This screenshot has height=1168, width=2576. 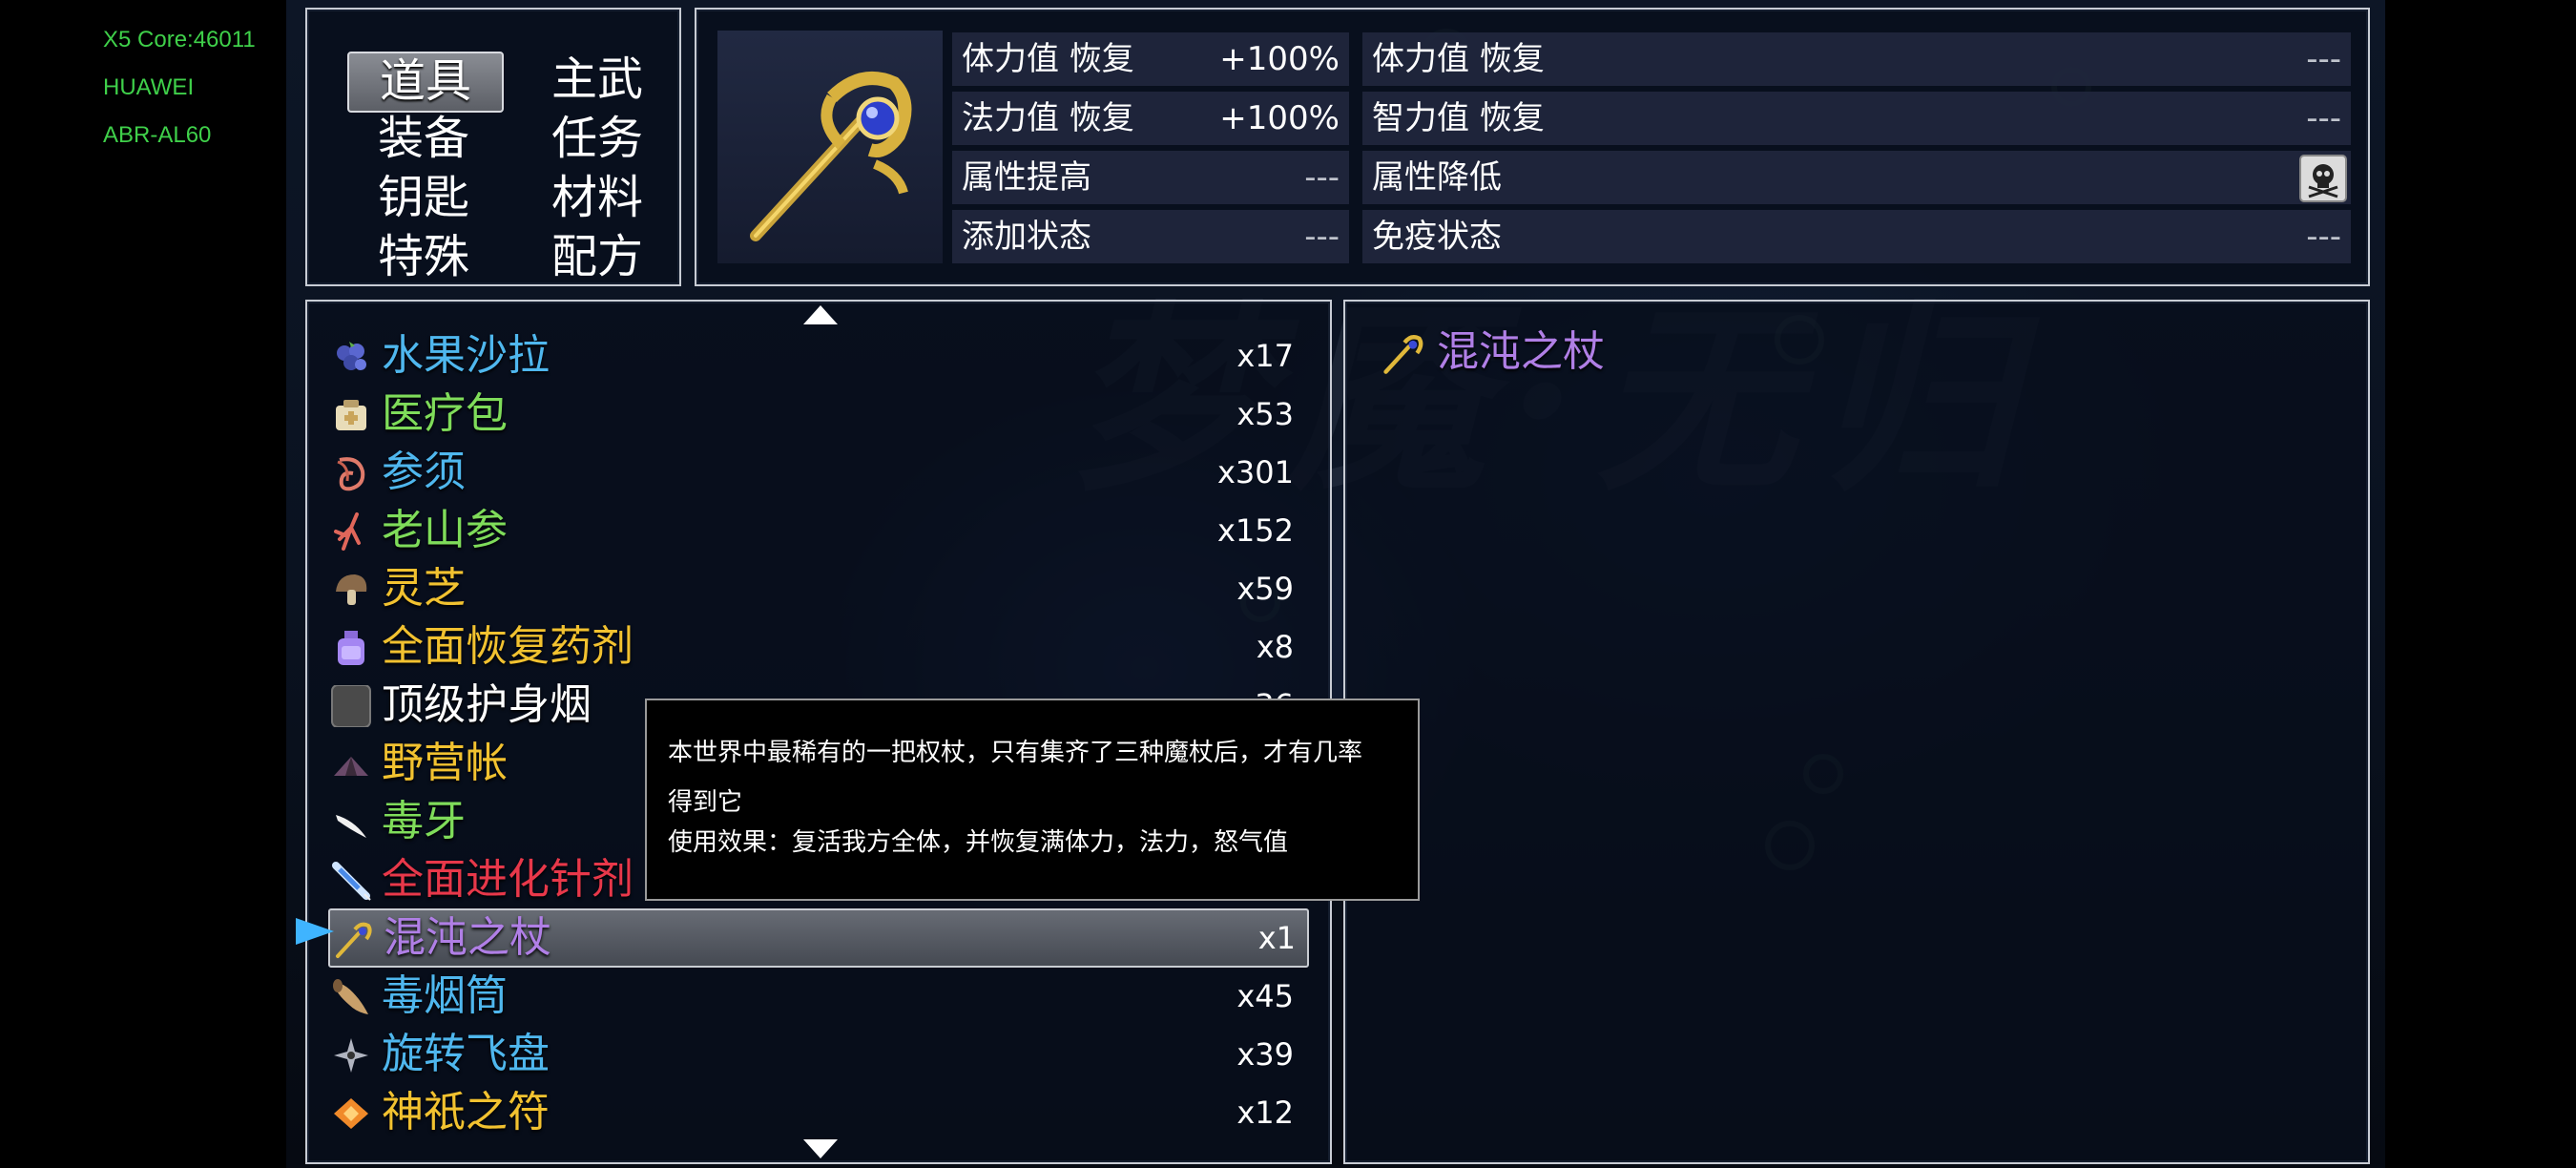 What do you see at coordinates (2323, 179) in the screenshot?
I see `skull-icon` at bounding box center [2323, 179].